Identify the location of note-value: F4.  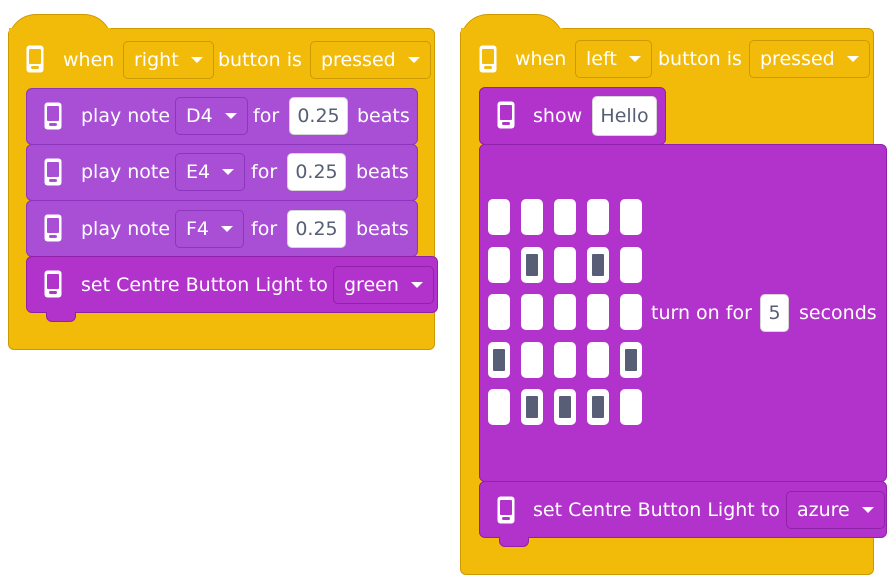
(198, 229).